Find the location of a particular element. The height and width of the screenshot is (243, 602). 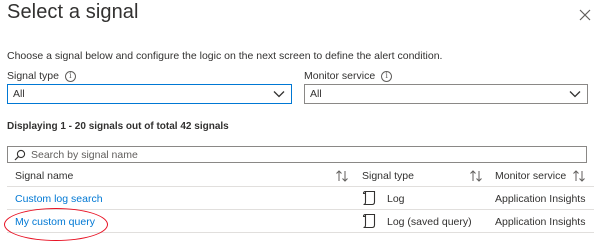

monitor-service-label: Monitor service i is located at coordinates (348, 76).